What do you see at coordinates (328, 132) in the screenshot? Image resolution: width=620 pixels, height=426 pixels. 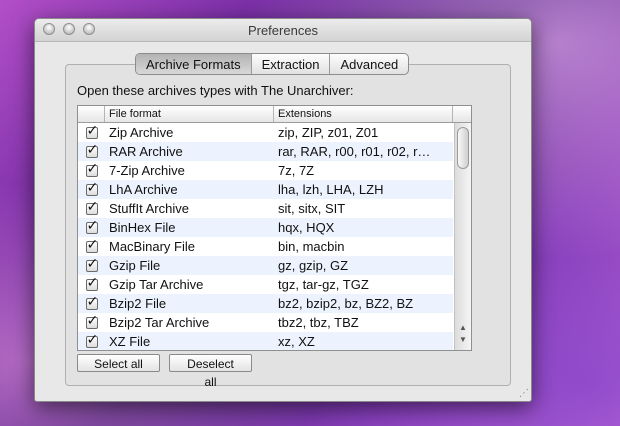 I see `format-extensions: zip, ZIP, z01, Z01` at bounding box center [328, 132].